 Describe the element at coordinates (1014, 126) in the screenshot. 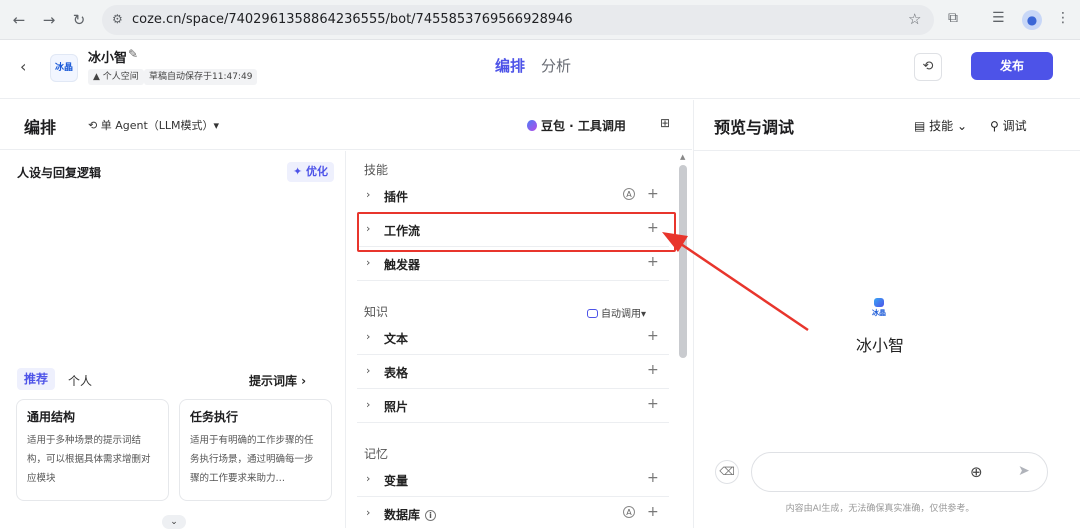

I see `debug-label: 调试` at that location.